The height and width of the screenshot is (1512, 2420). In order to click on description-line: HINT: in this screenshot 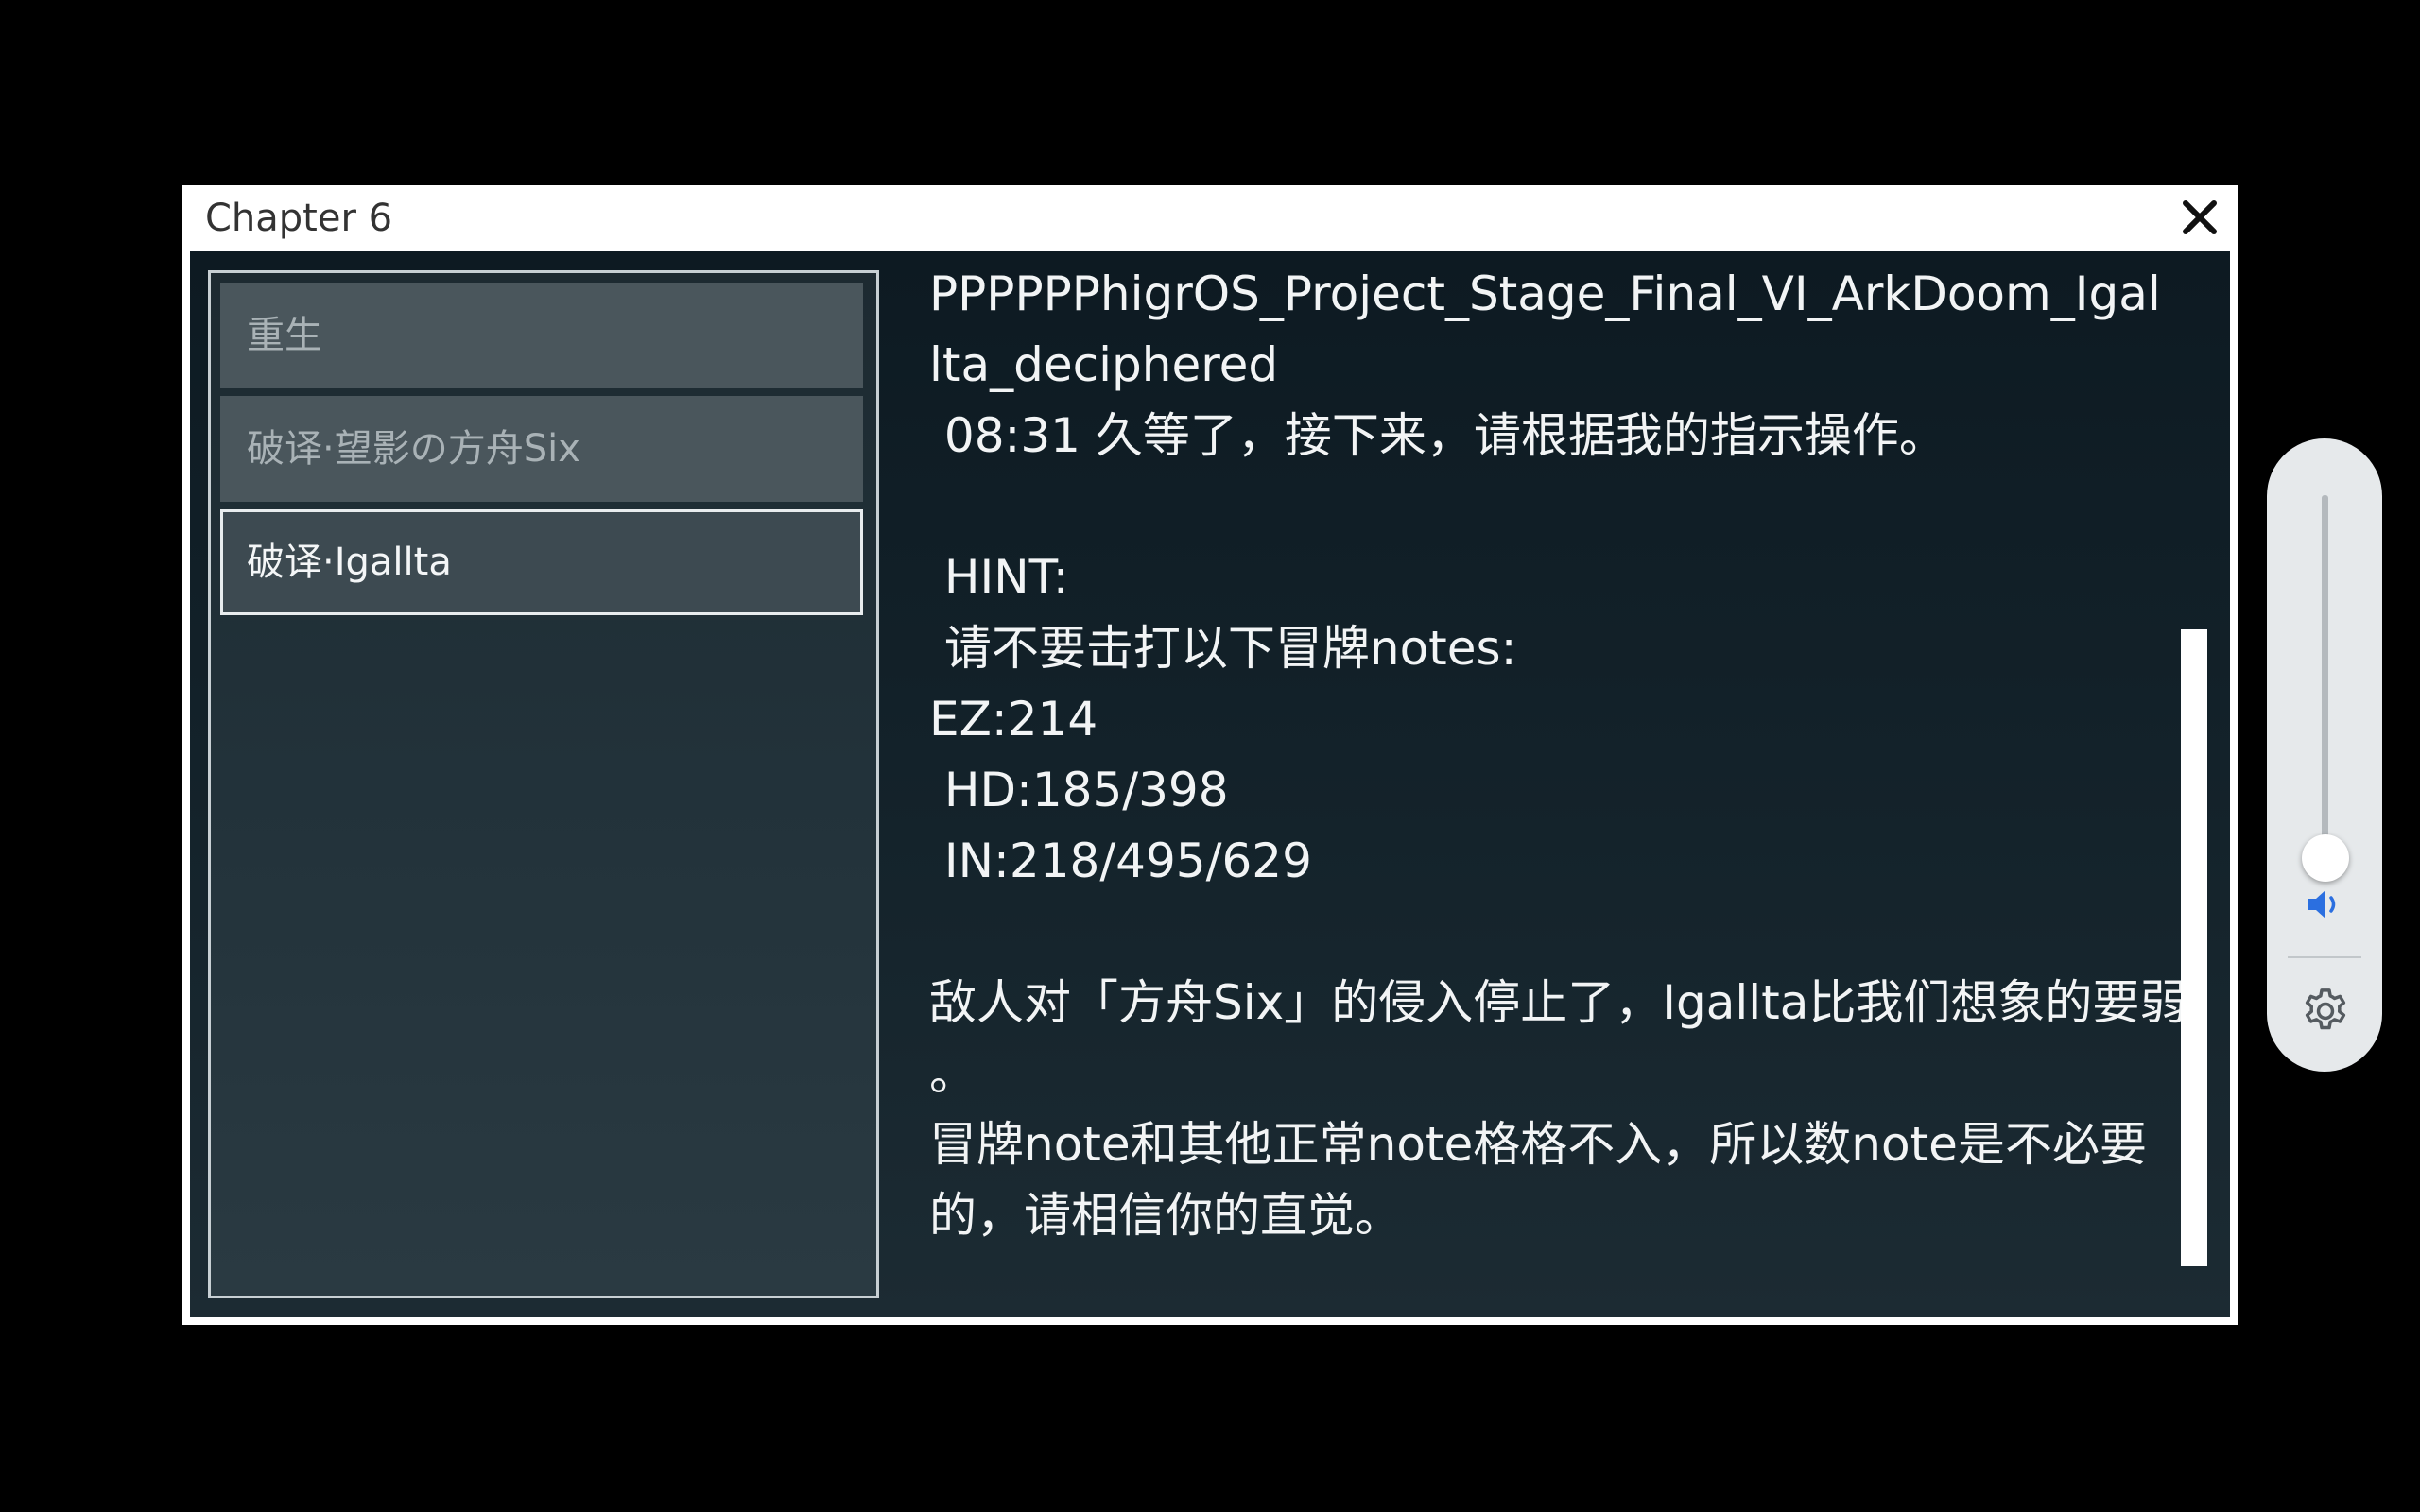, I will do `click(999, 577)`.